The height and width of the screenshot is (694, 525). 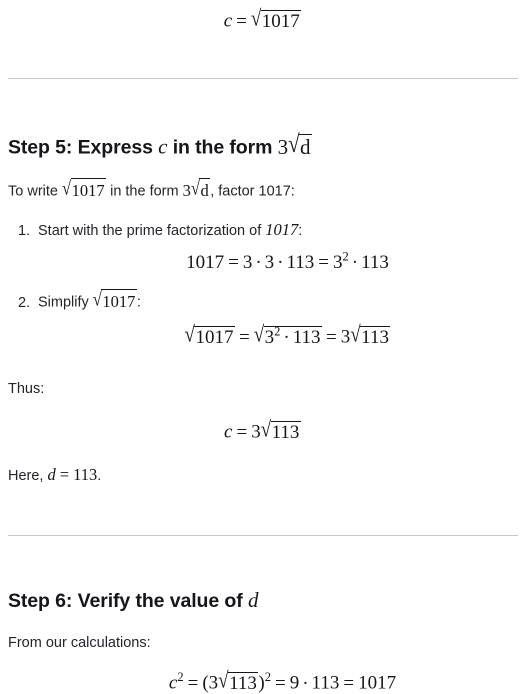 I want to click on math-variable-d: d, so click(x=51, y=474).